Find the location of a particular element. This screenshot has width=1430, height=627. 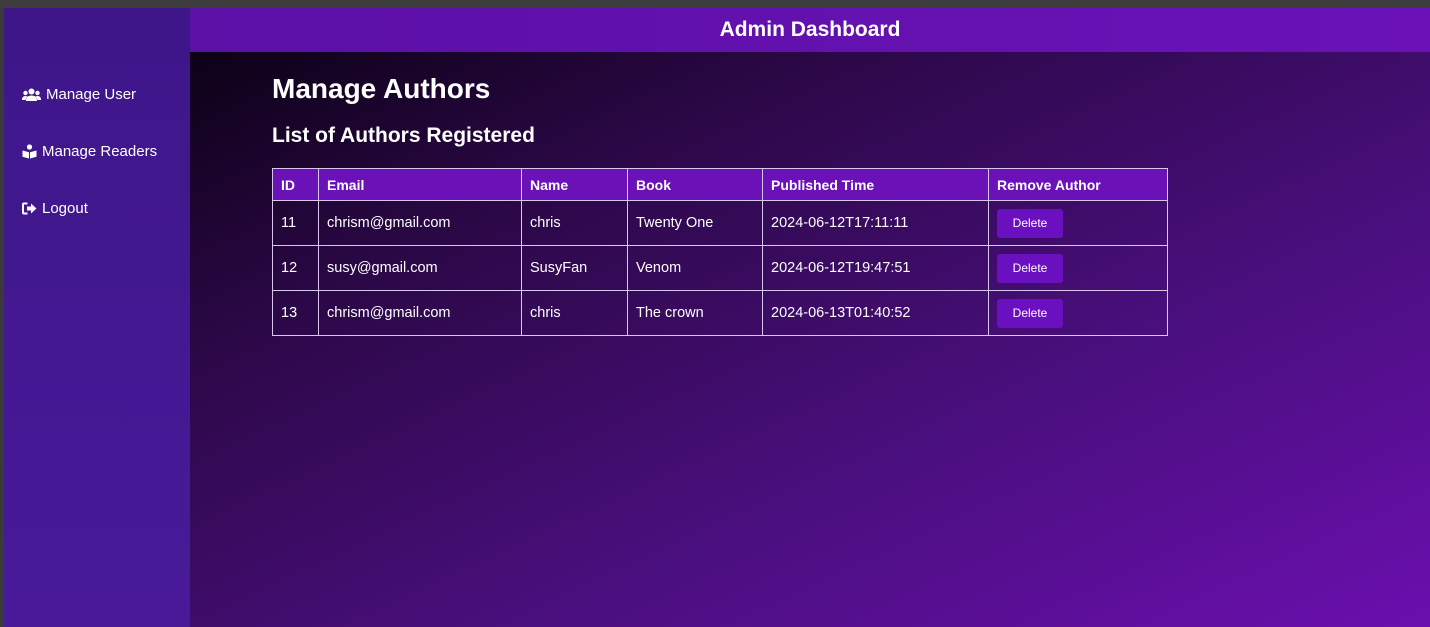

cell-id: 12 is located at coordinates (295, 268).